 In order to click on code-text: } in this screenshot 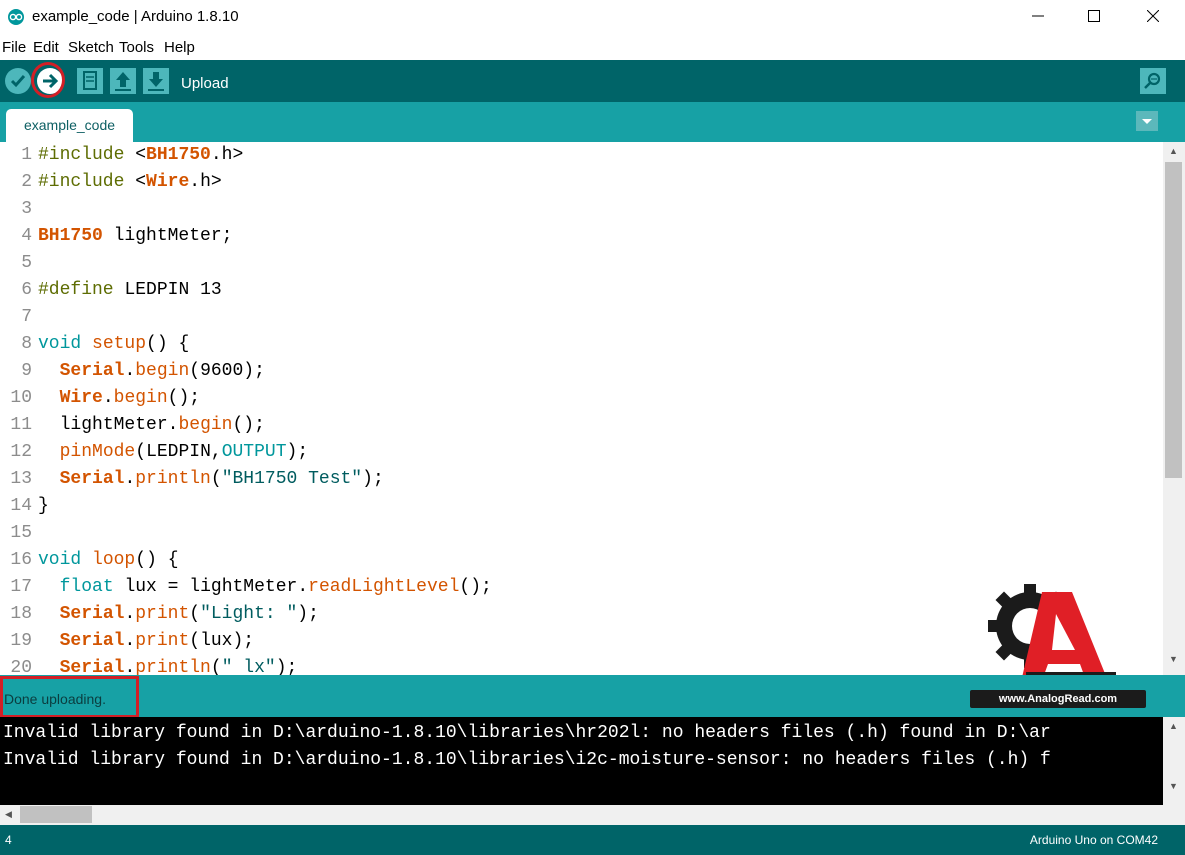, I will do `click(43, 506)`.